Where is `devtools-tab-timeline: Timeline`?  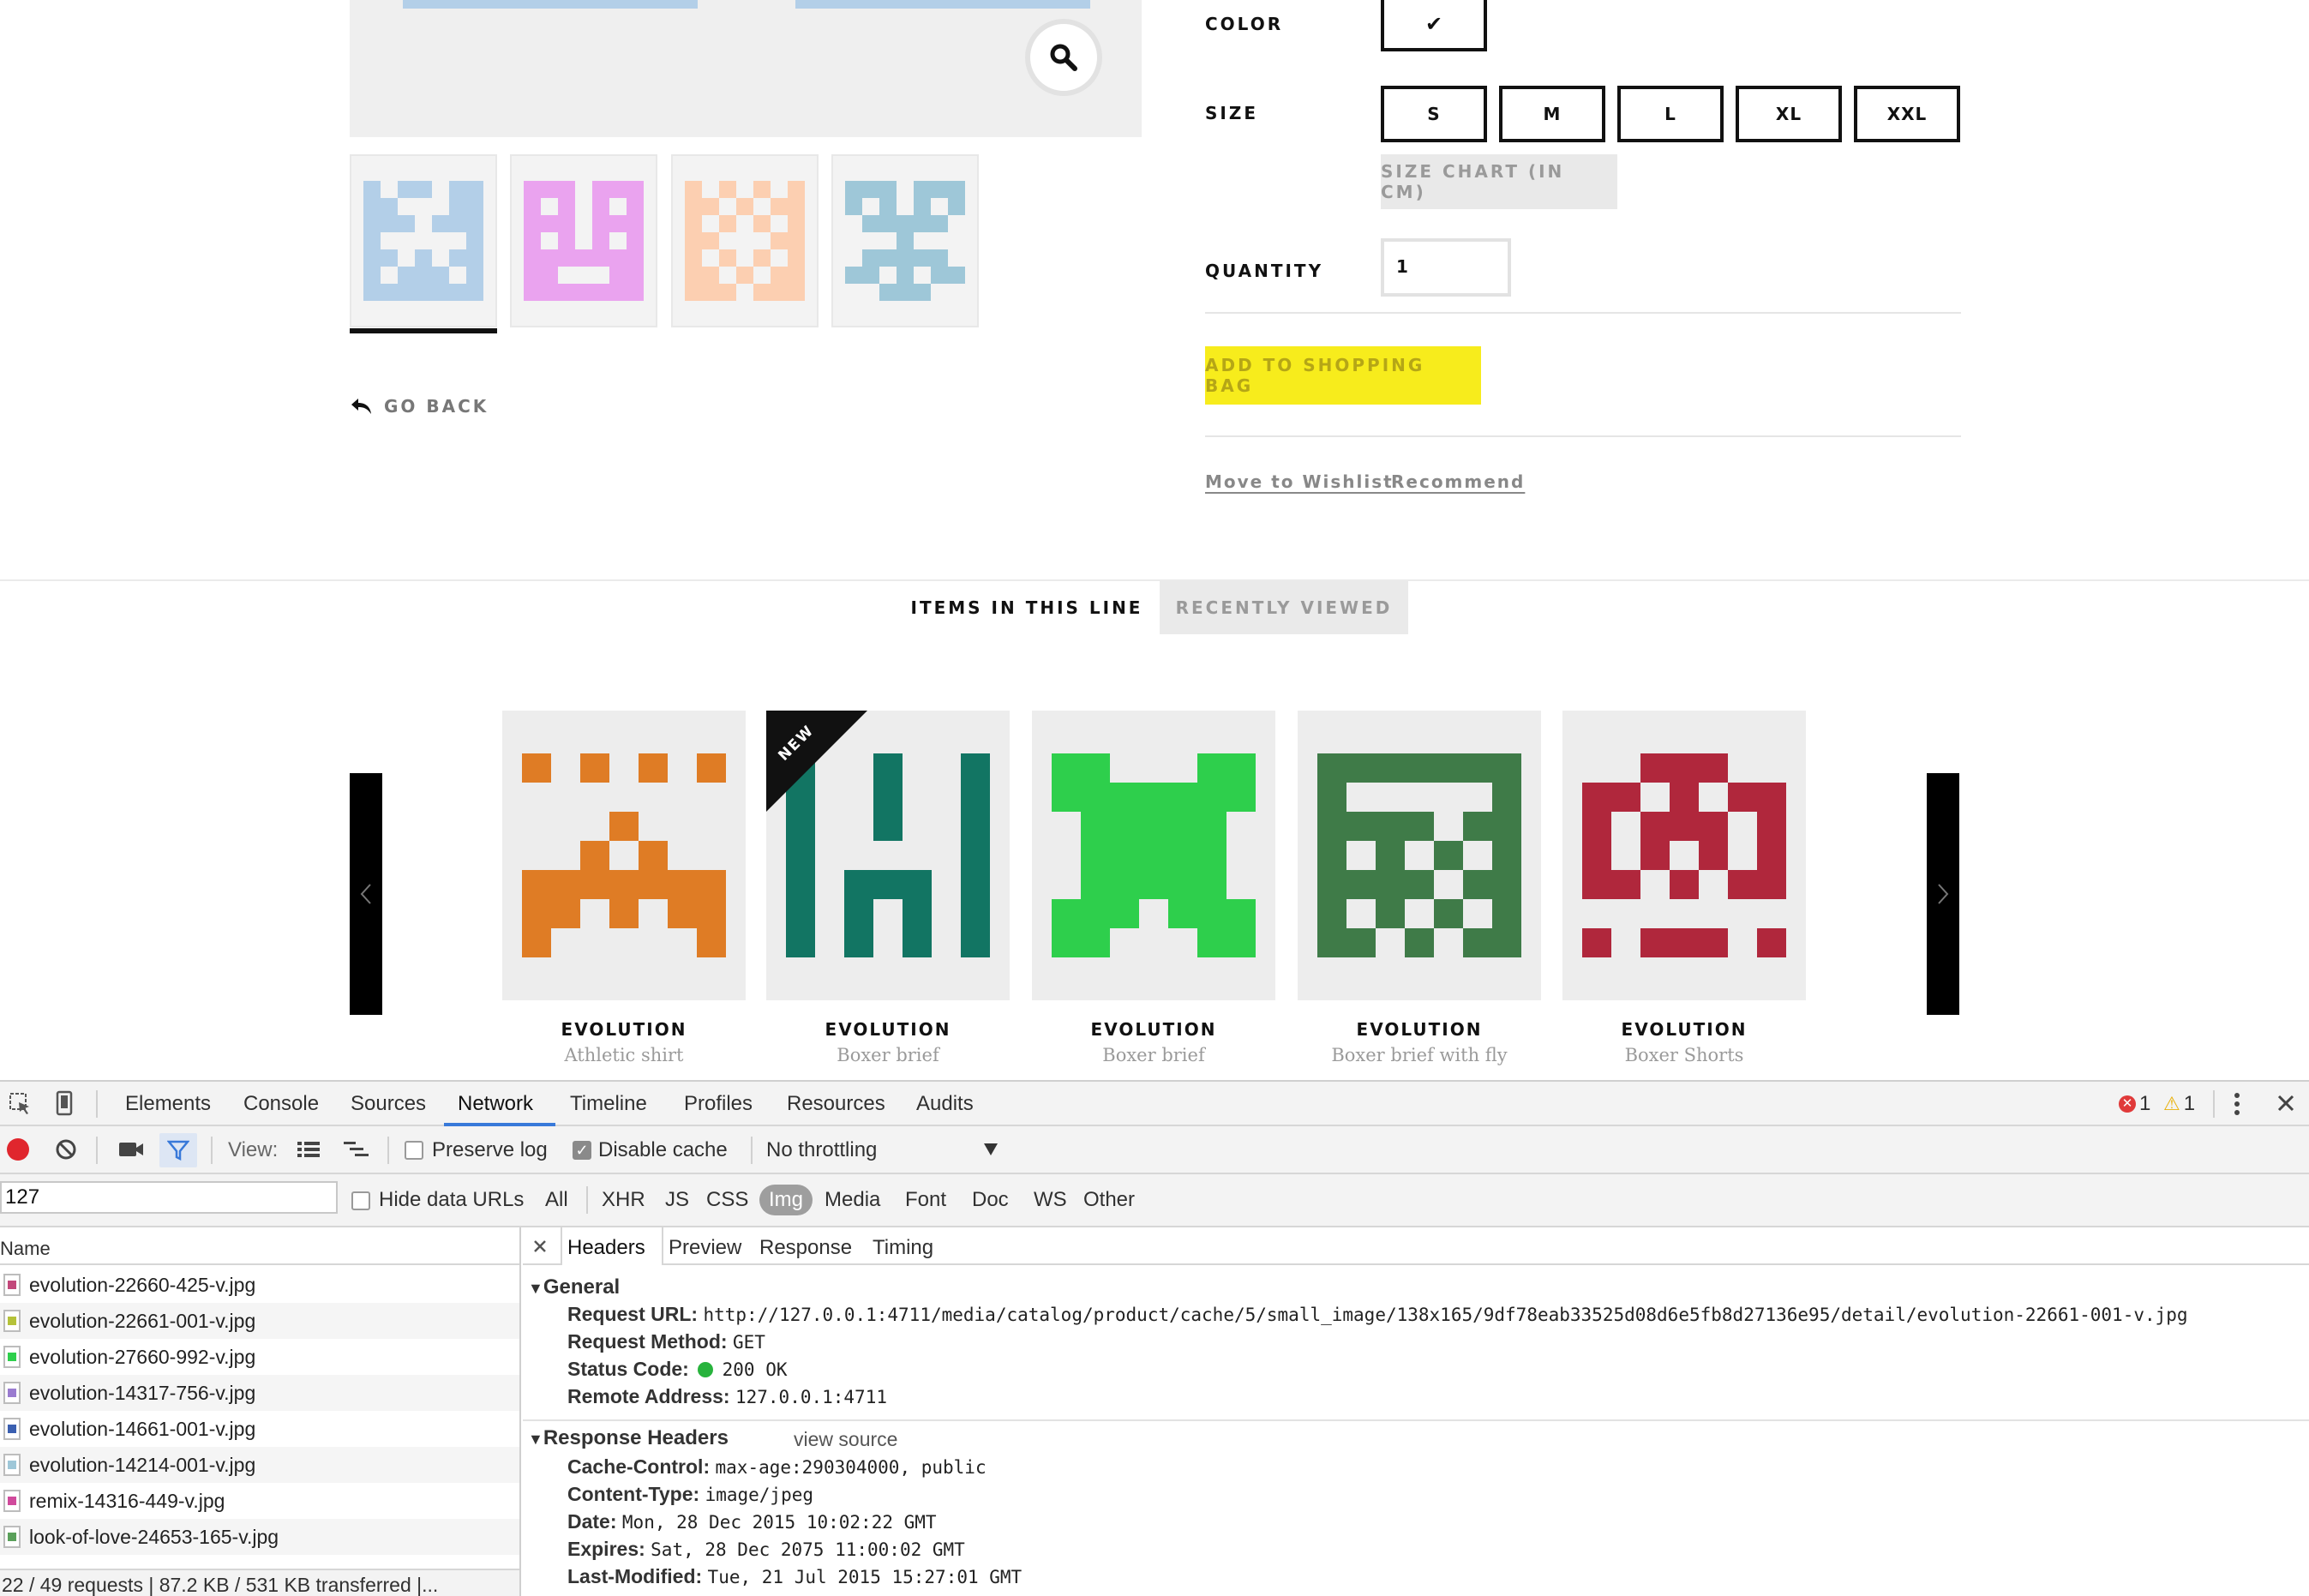
devtools-tab-timeline: Timeline is located at coordinates (608, 1104).